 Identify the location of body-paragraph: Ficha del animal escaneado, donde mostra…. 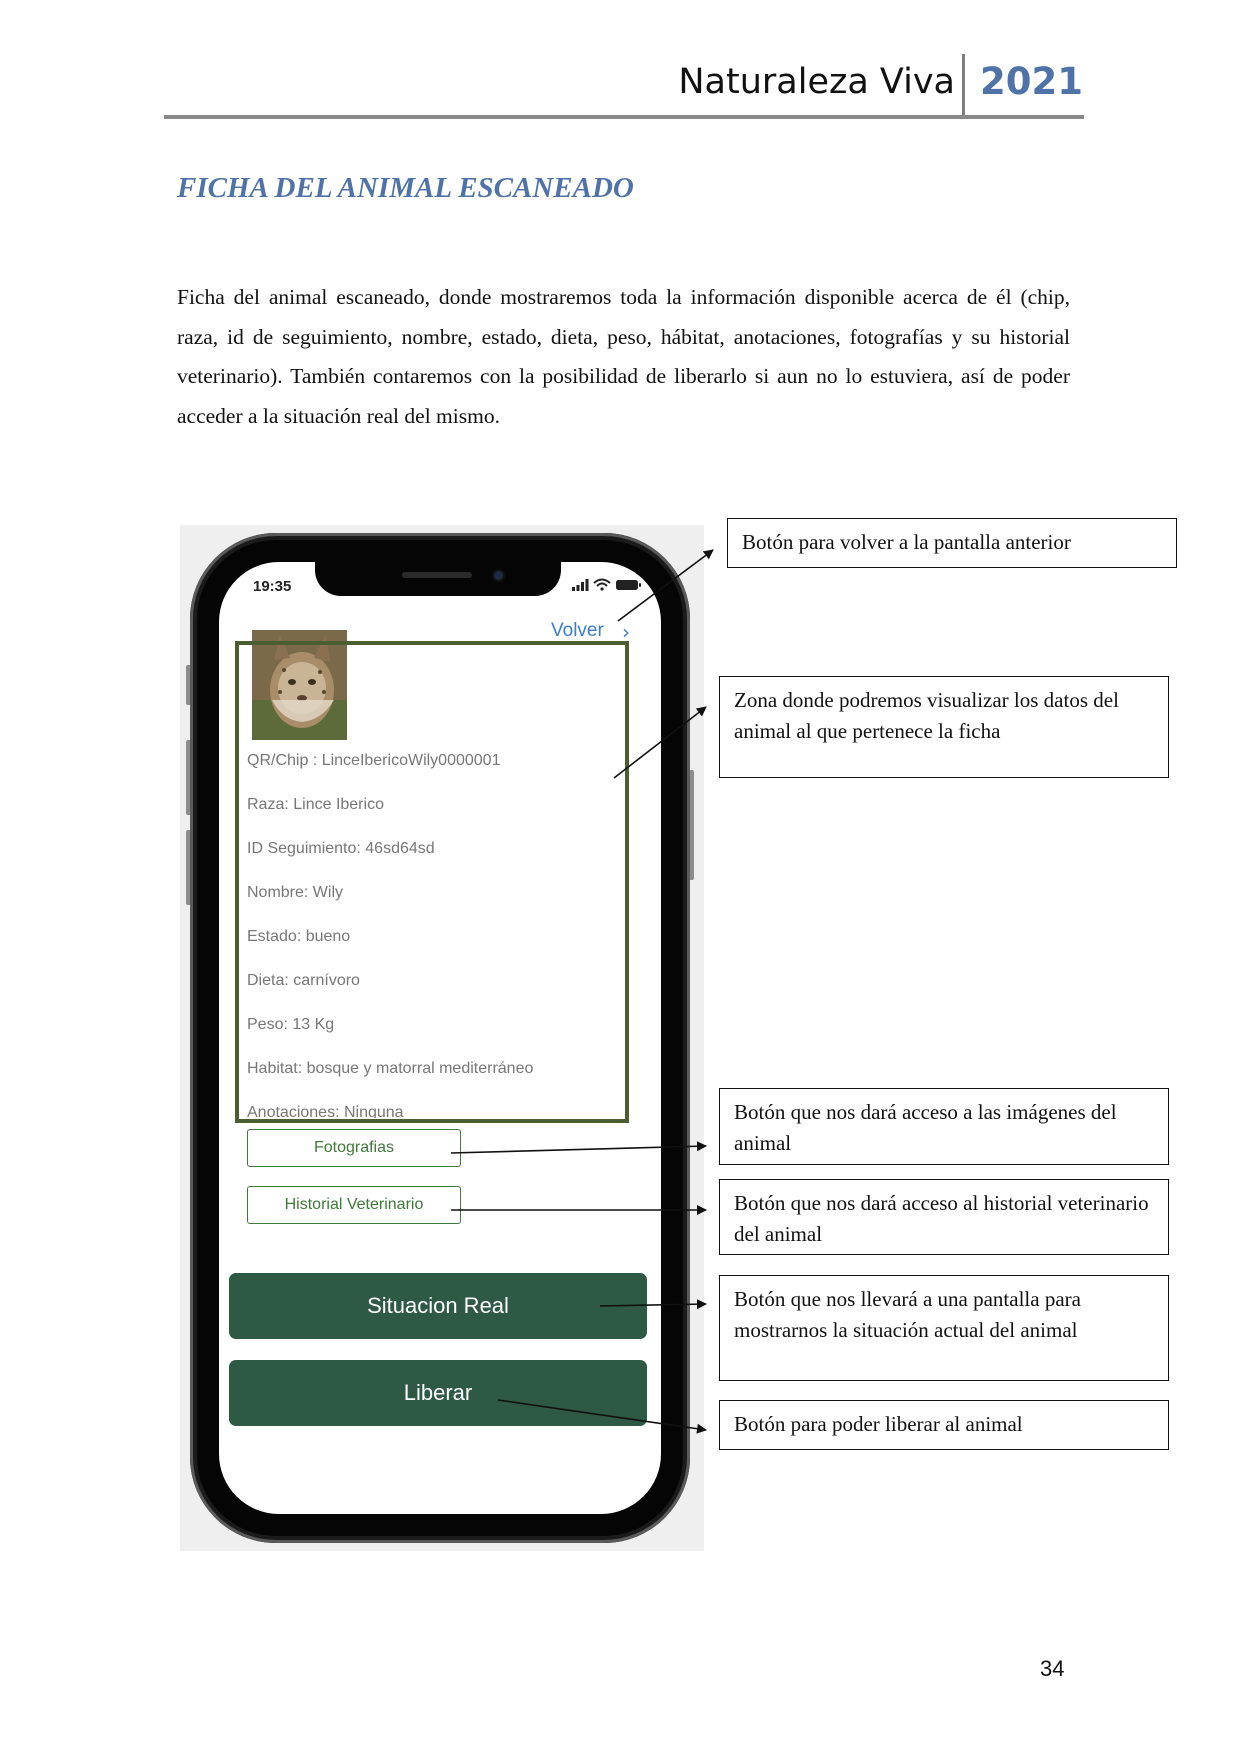
(623, 356).